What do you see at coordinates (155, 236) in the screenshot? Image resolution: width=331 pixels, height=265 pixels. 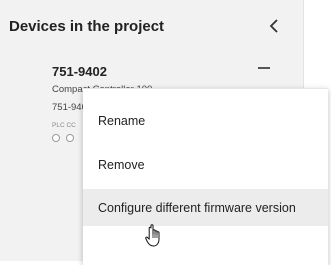 I see `hand-pointer-icon` at bounding box center [155, 236].